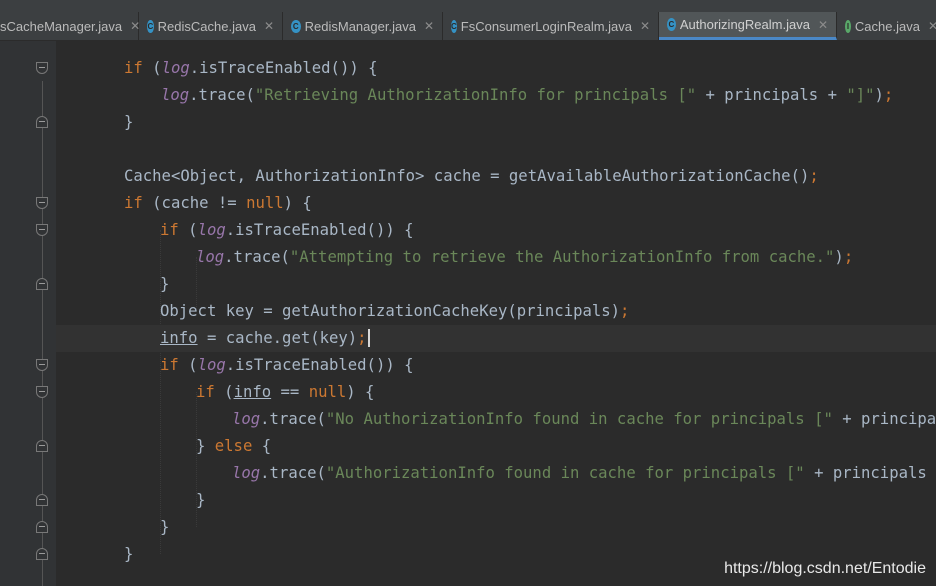 Image resolution: width=936 pixels, height=586 pixels. I want to click on tab-fsconsumerloginrealm: C FsConsumerLoginRealm.java ✕, so click(551, 26).